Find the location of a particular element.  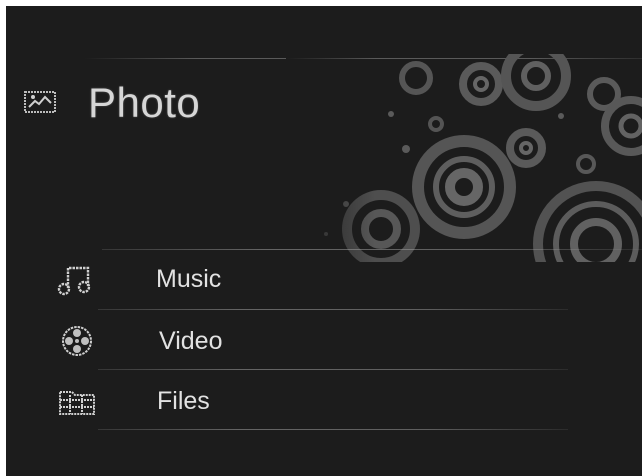

menu-item-video: Video is located at coordinates (324, 341).